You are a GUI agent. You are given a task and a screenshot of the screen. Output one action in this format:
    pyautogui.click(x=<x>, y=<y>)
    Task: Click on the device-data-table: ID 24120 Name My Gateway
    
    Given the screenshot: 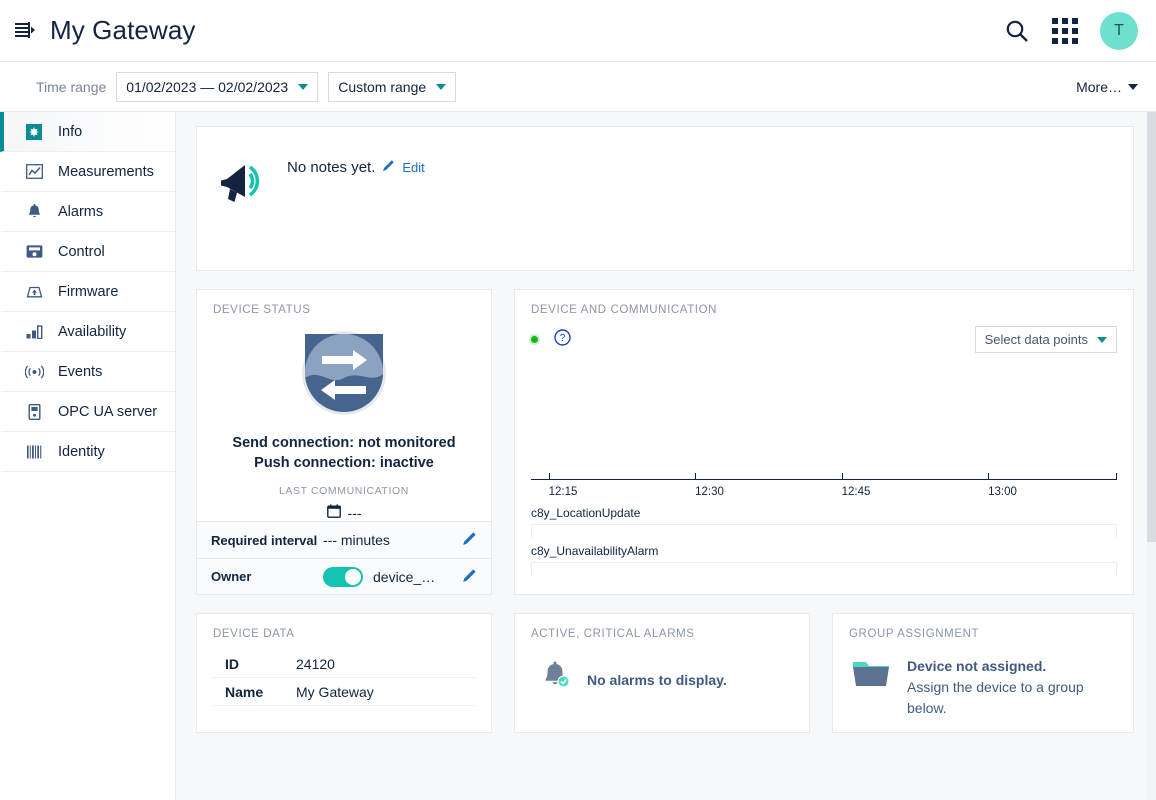 What is the action you would take?
    pyautogui.click(x=344, y=678)
    